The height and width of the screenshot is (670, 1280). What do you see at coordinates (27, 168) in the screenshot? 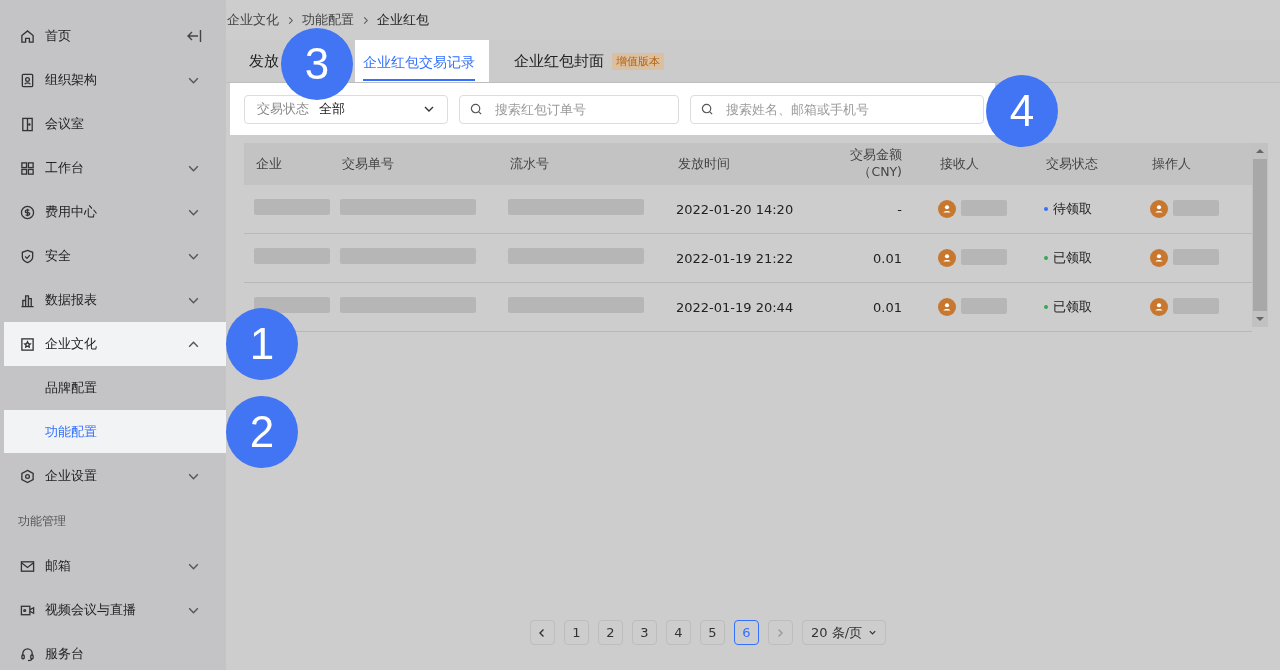
I see `grid-icon` at bounding box center [27, 168].